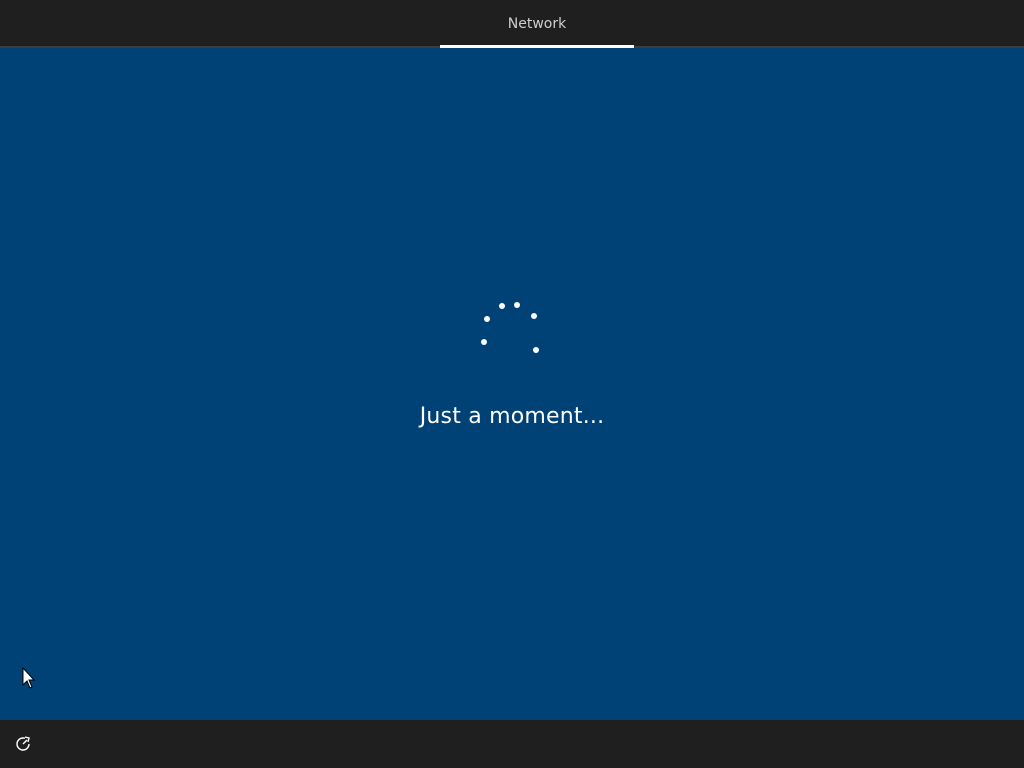 The image size is (1024, 768). What do you see at coordinates (512, 744) in the screenshot?
I see `bottom-bar` at bounding box center [512, 744].